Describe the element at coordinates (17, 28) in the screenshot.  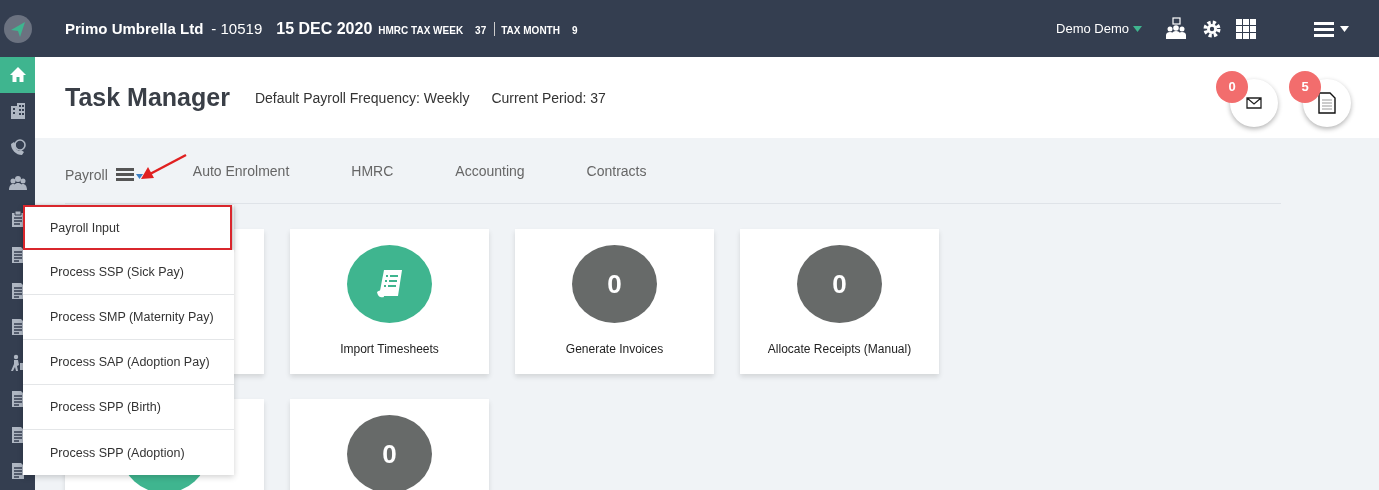
I see `logo-icon` at that location.